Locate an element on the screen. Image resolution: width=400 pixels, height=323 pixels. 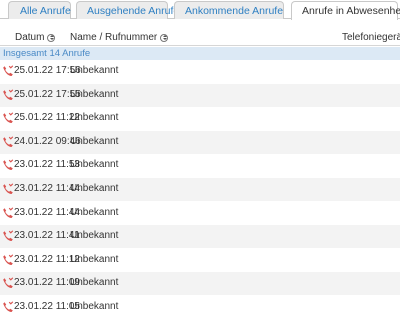
column-header-date: Datum is located at coordinates (35, 37).